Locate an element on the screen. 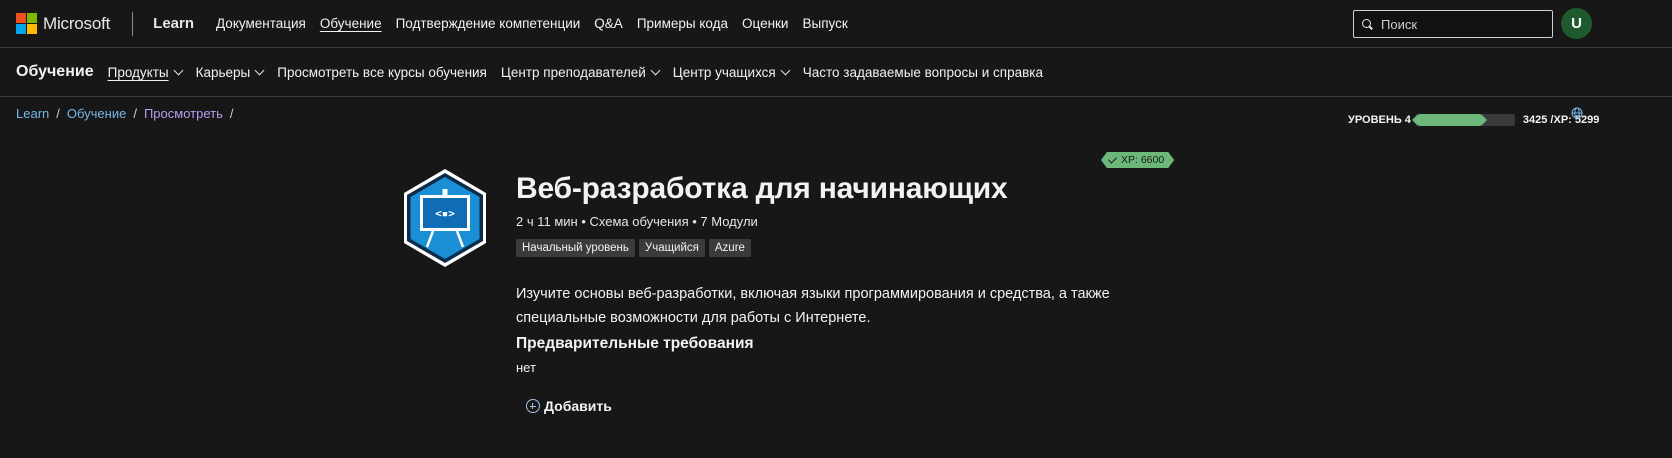 This screenshot has width=1672, height=458. subnav-careers-label: Карьеры is located at coordinates (223, 72).